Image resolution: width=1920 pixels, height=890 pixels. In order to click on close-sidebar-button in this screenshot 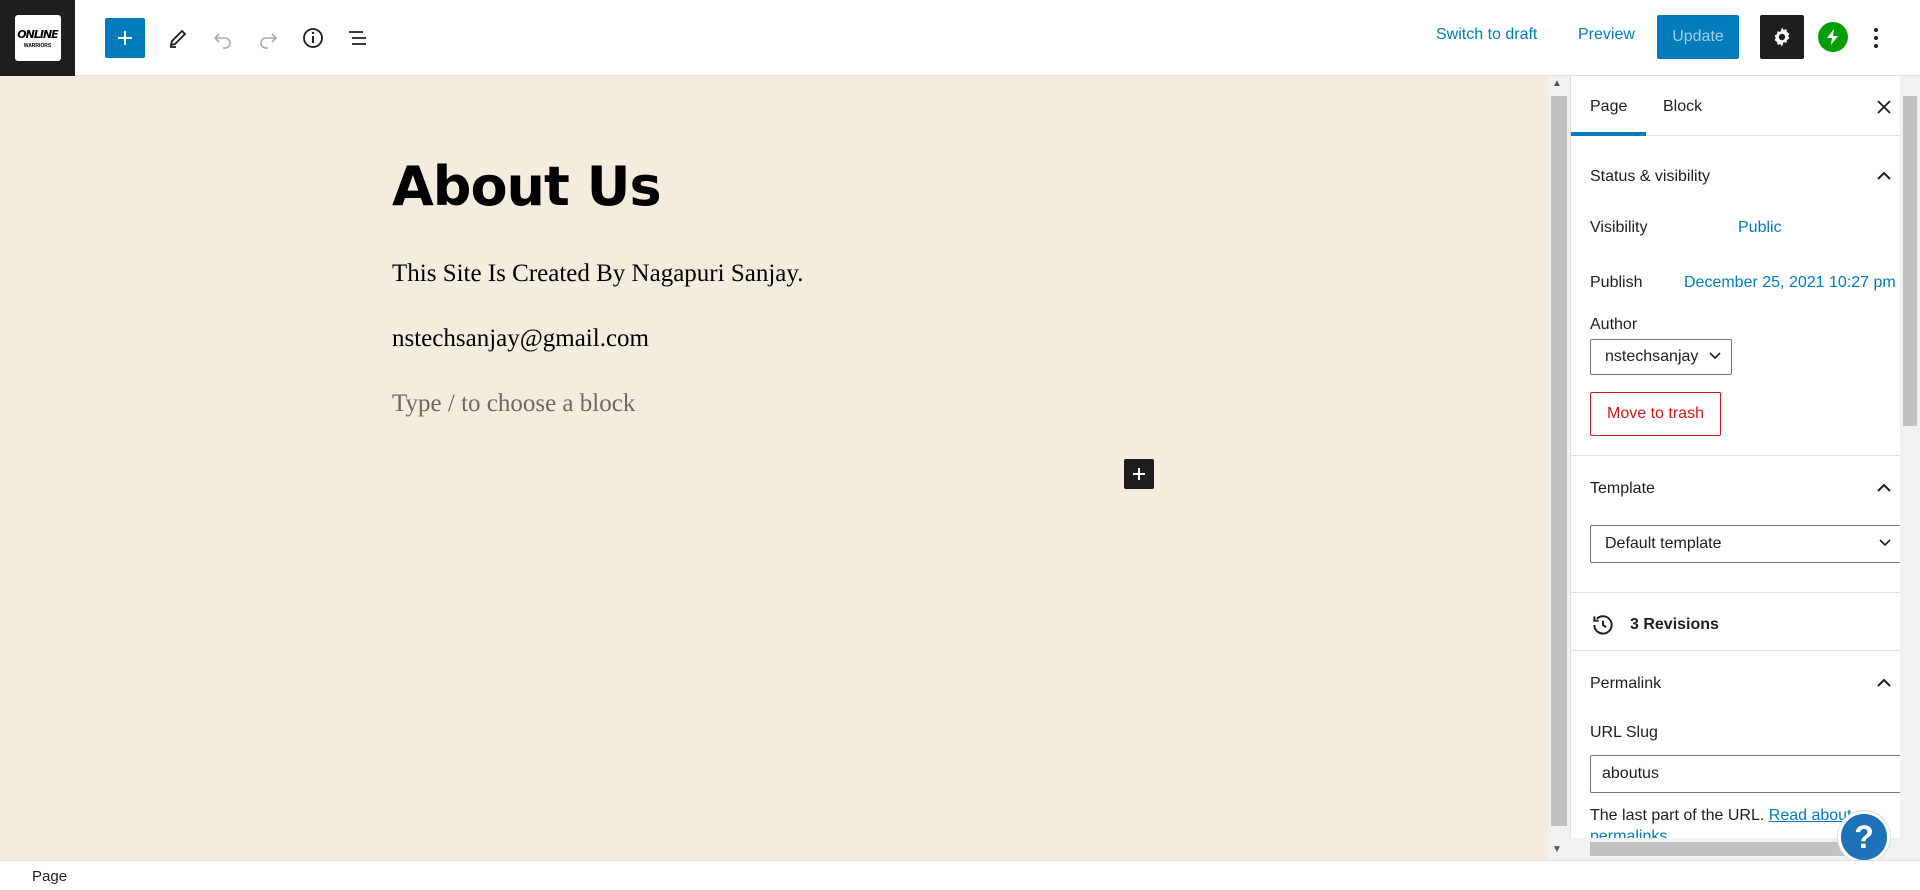, I will do `click(1884, 107)`.